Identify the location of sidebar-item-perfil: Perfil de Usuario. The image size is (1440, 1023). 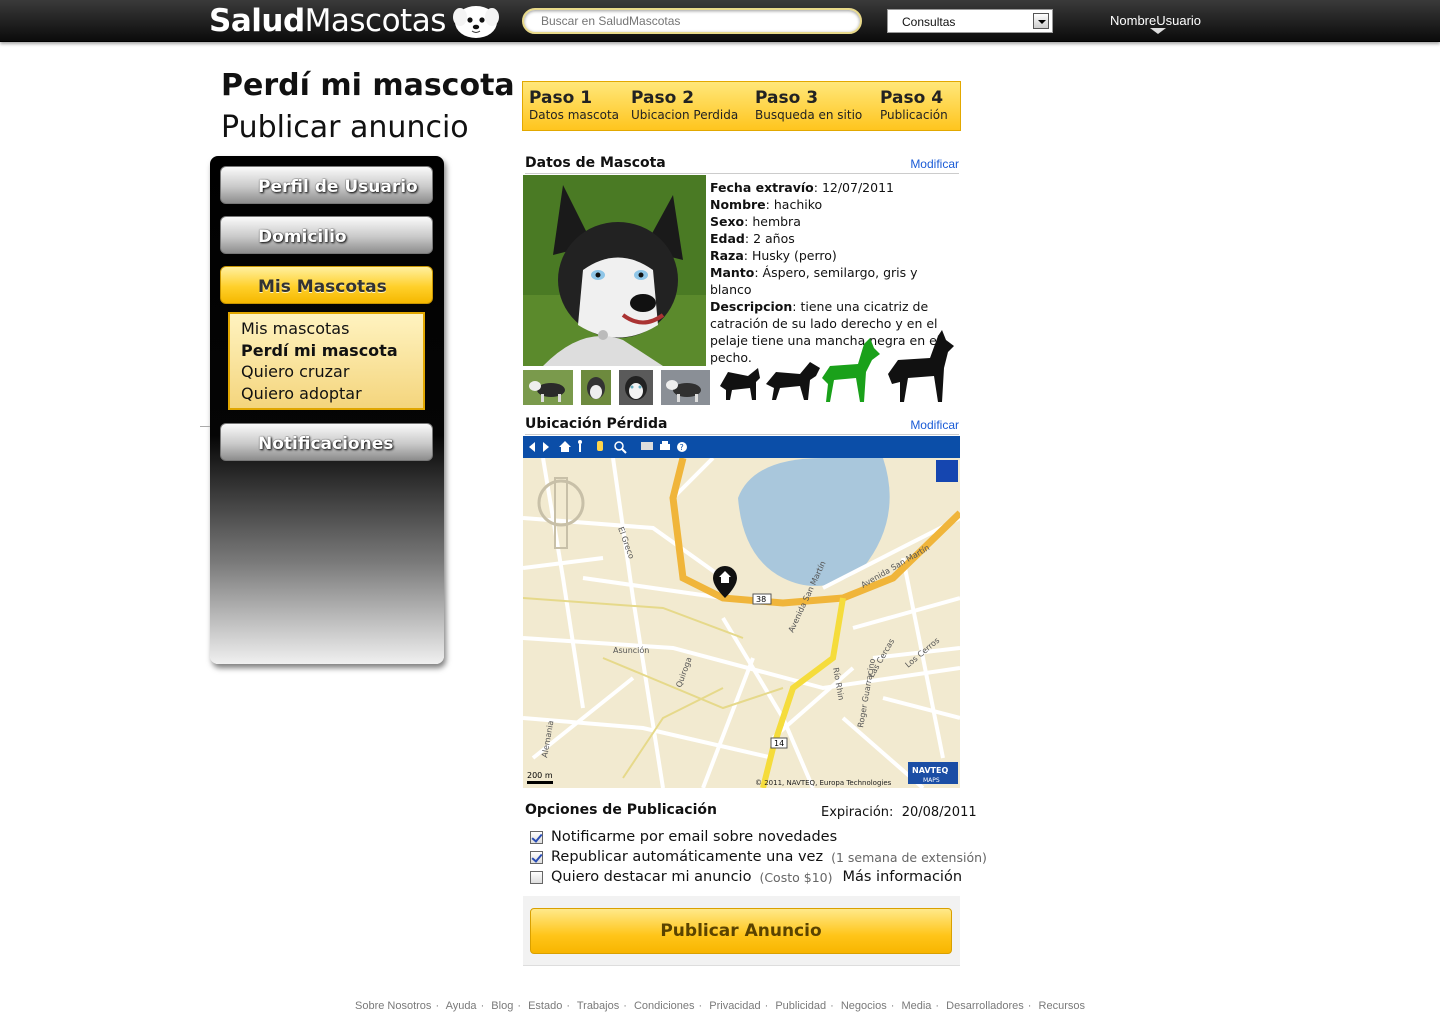
(326, 185).